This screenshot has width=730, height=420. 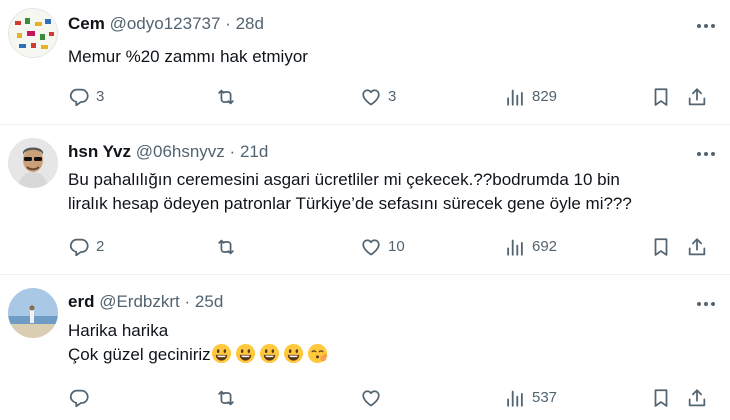 I want to click on action-bar: 3 3 829, so click(x=393, y=97).